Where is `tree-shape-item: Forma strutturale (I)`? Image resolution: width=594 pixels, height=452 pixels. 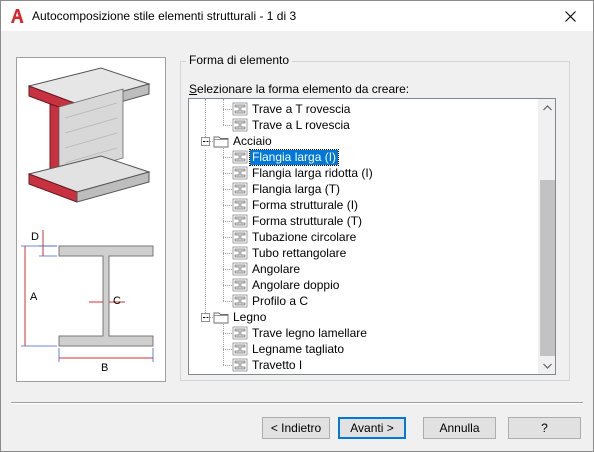
tree-shape-item: Forma strutturale (I) is located at coordinates (296, 205).